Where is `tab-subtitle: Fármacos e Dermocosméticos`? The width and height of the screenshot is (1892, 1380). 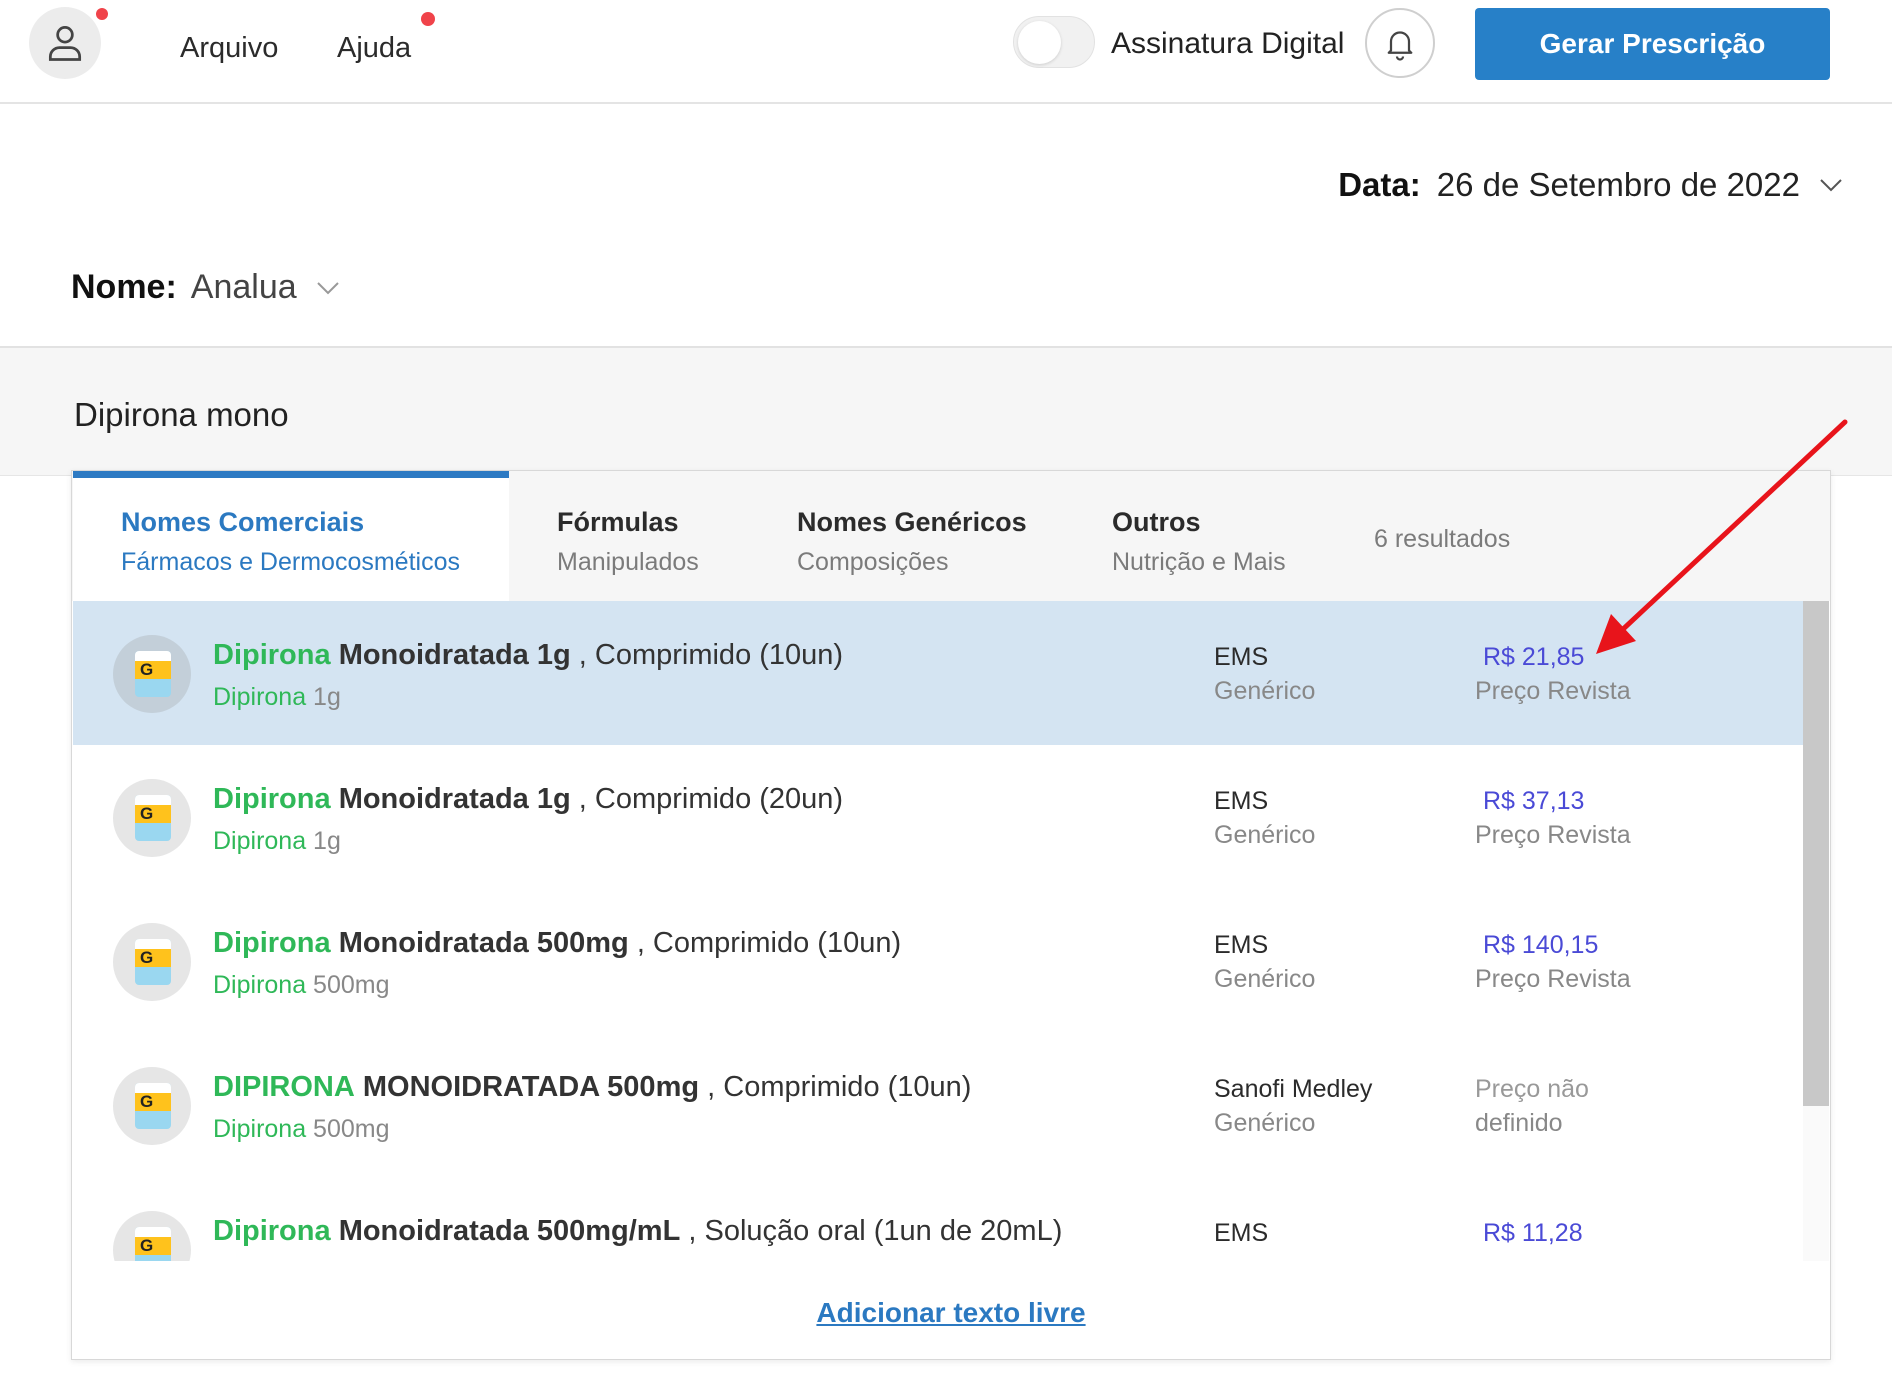 tab-subtitle: Fármacos e Dermocosméticos is located at coordinates (290, 562).